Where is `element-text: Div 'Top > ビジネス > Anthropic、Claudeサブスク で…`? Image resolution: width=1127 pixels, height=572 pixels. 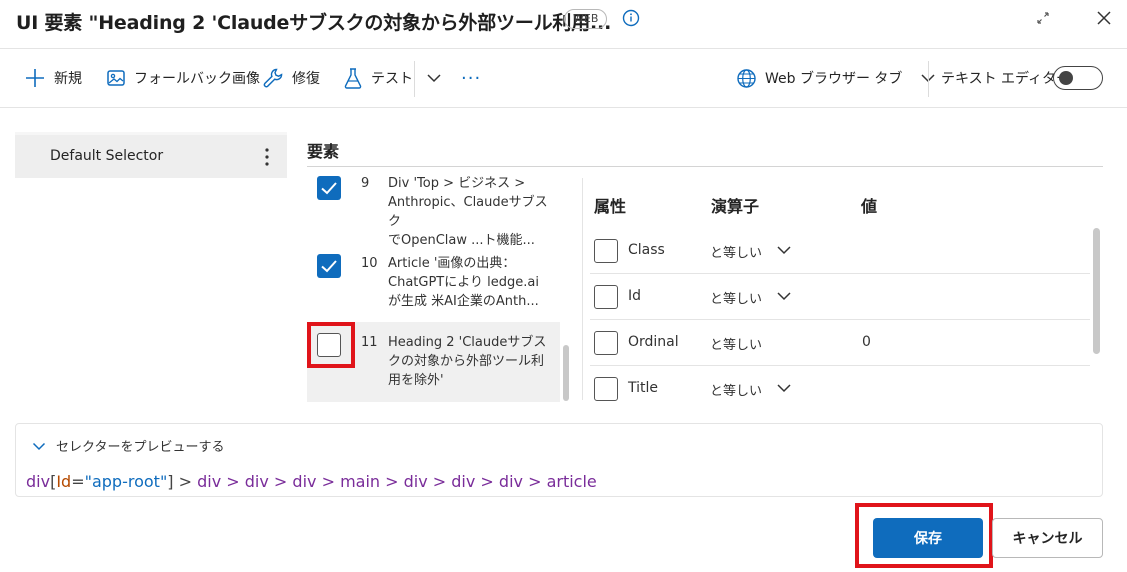
element-text: Div 'Top > ビジネス > Anthropic、Claudeサブスク で… is located at coordinates (468, 212).